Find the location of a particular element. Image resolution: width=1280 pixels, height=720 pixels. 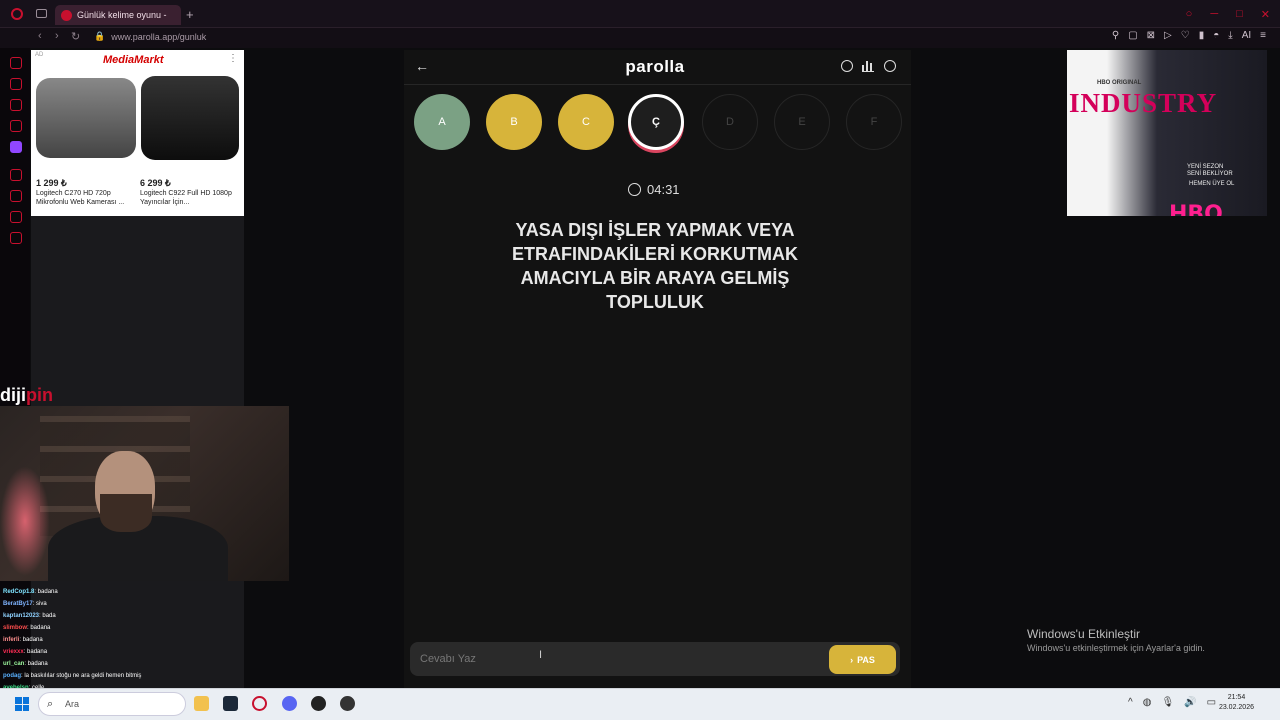

messenger-icon is located at coordinates (16, 105).